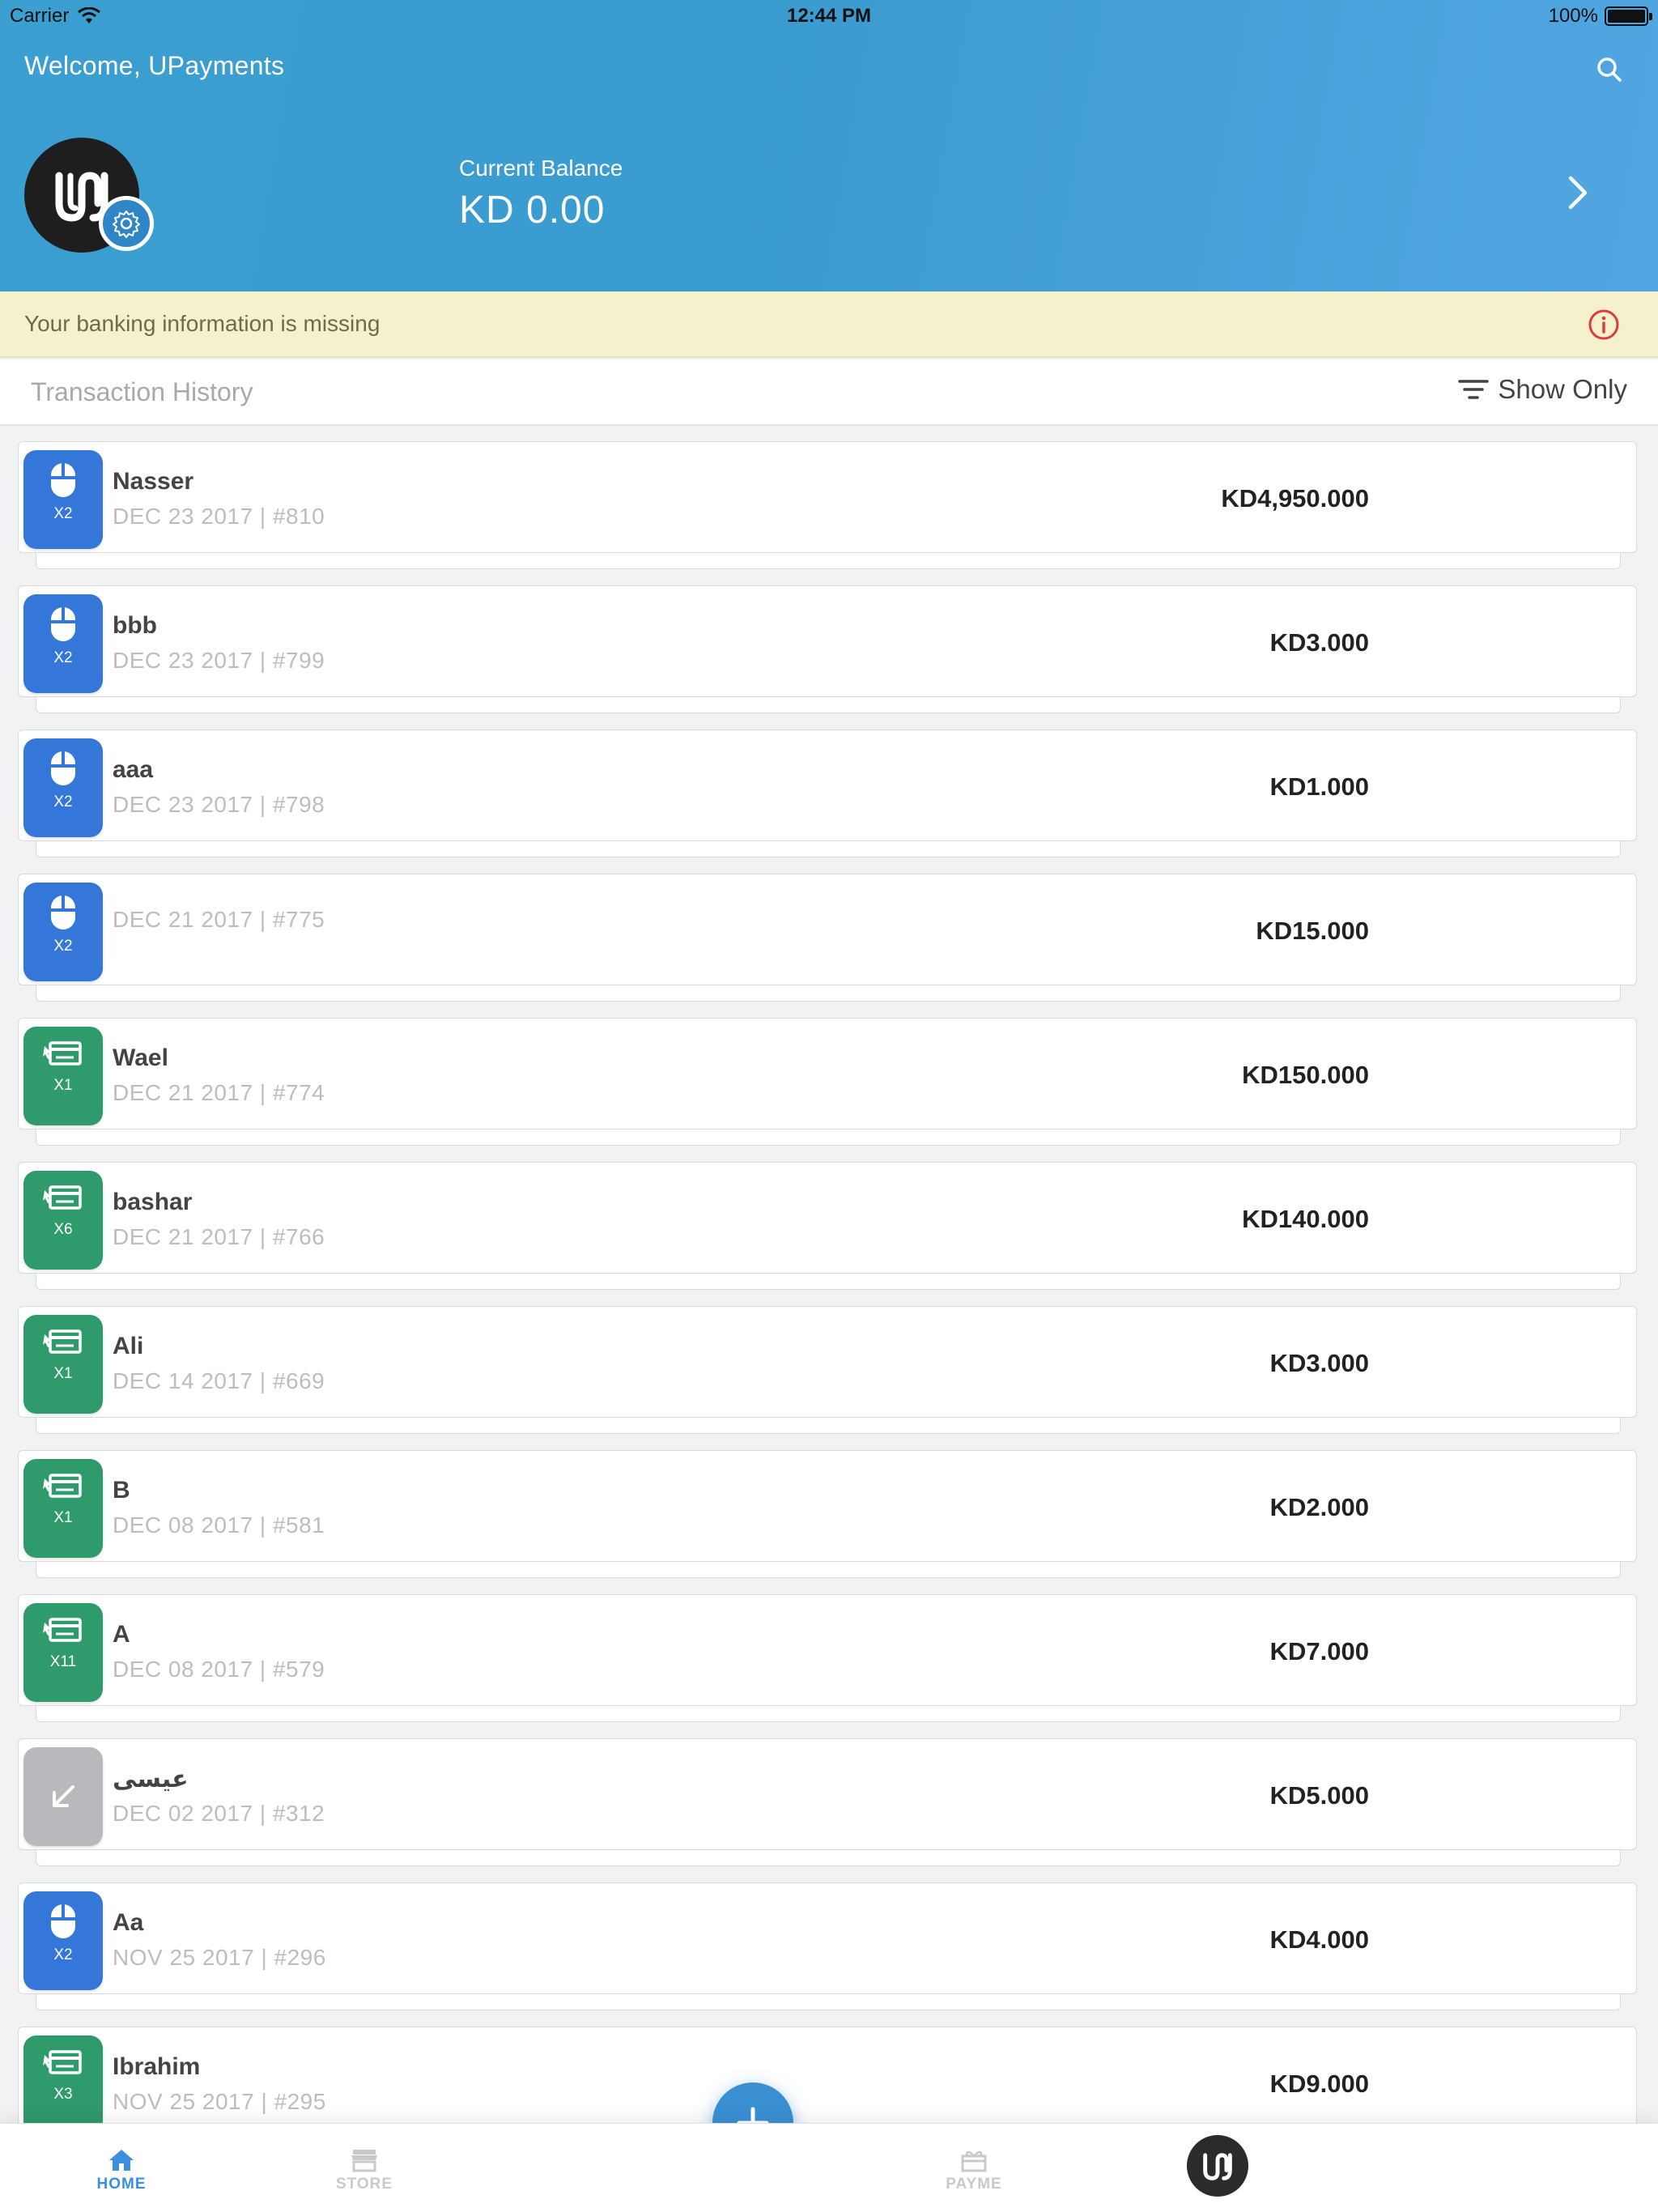  What do you see at coordinates (827, 1938) in the screenshot?
I see `transaction-card: X2 Aa NOV 25 2017 | #296 KD4.000` at bounding box center [827, 1938].